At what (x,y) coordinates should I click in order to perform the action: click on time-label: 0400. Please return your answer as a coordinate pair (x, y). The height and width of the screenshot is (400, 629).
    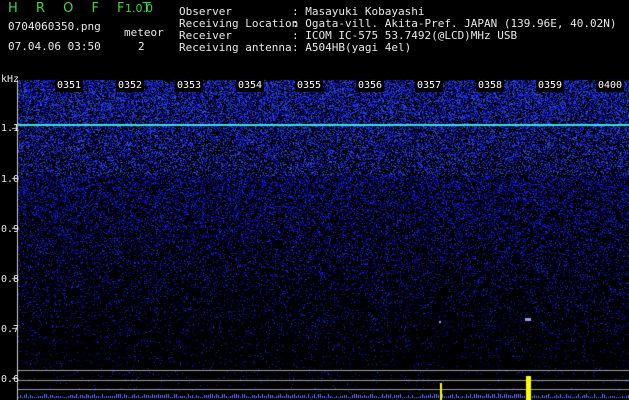
    Looking at the image, I should click on (610, 86).